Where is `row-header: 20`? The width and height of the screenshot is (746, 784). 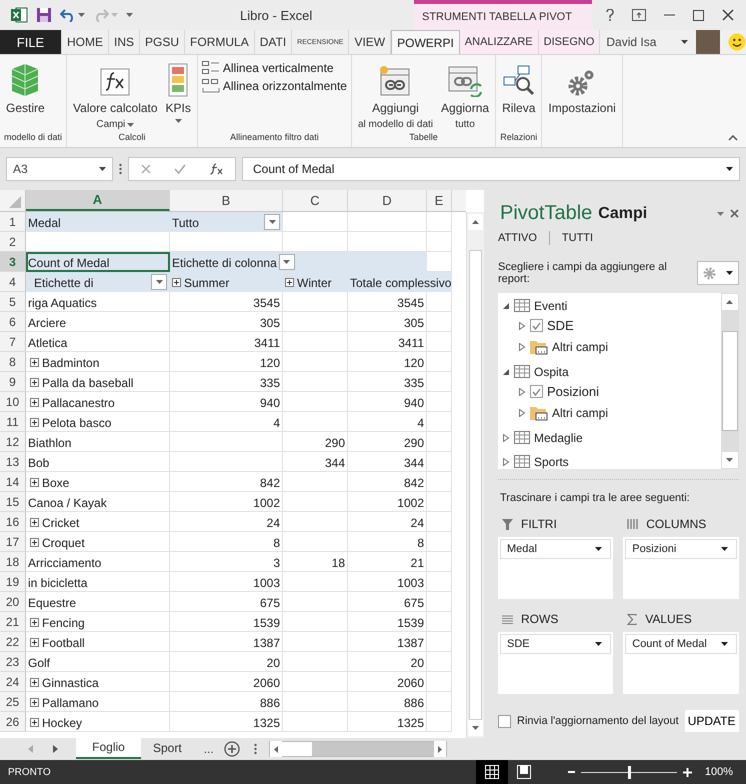
row-header: 20 is located at coordinates (13, 602).